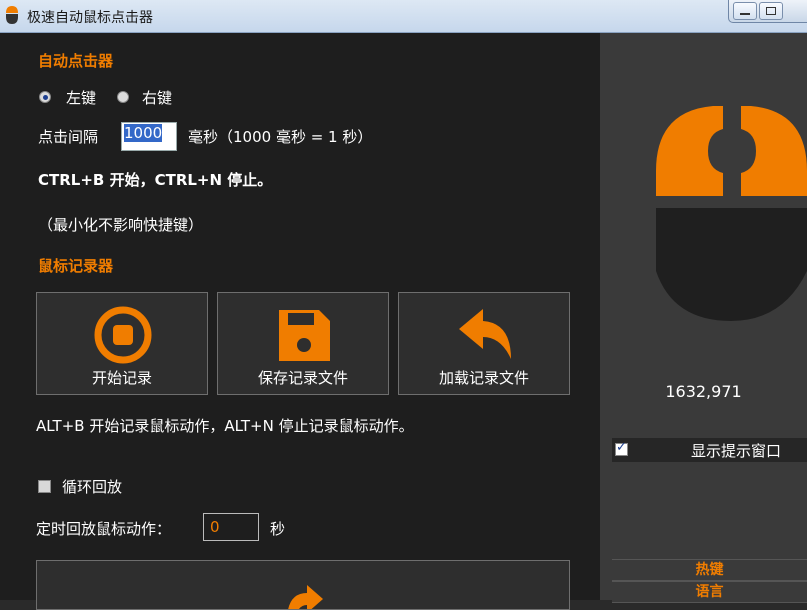  What do you see at coordinates (143, 133) in the screenshot?
I see `interval-value: 1000` at bounding box center [143, 133].